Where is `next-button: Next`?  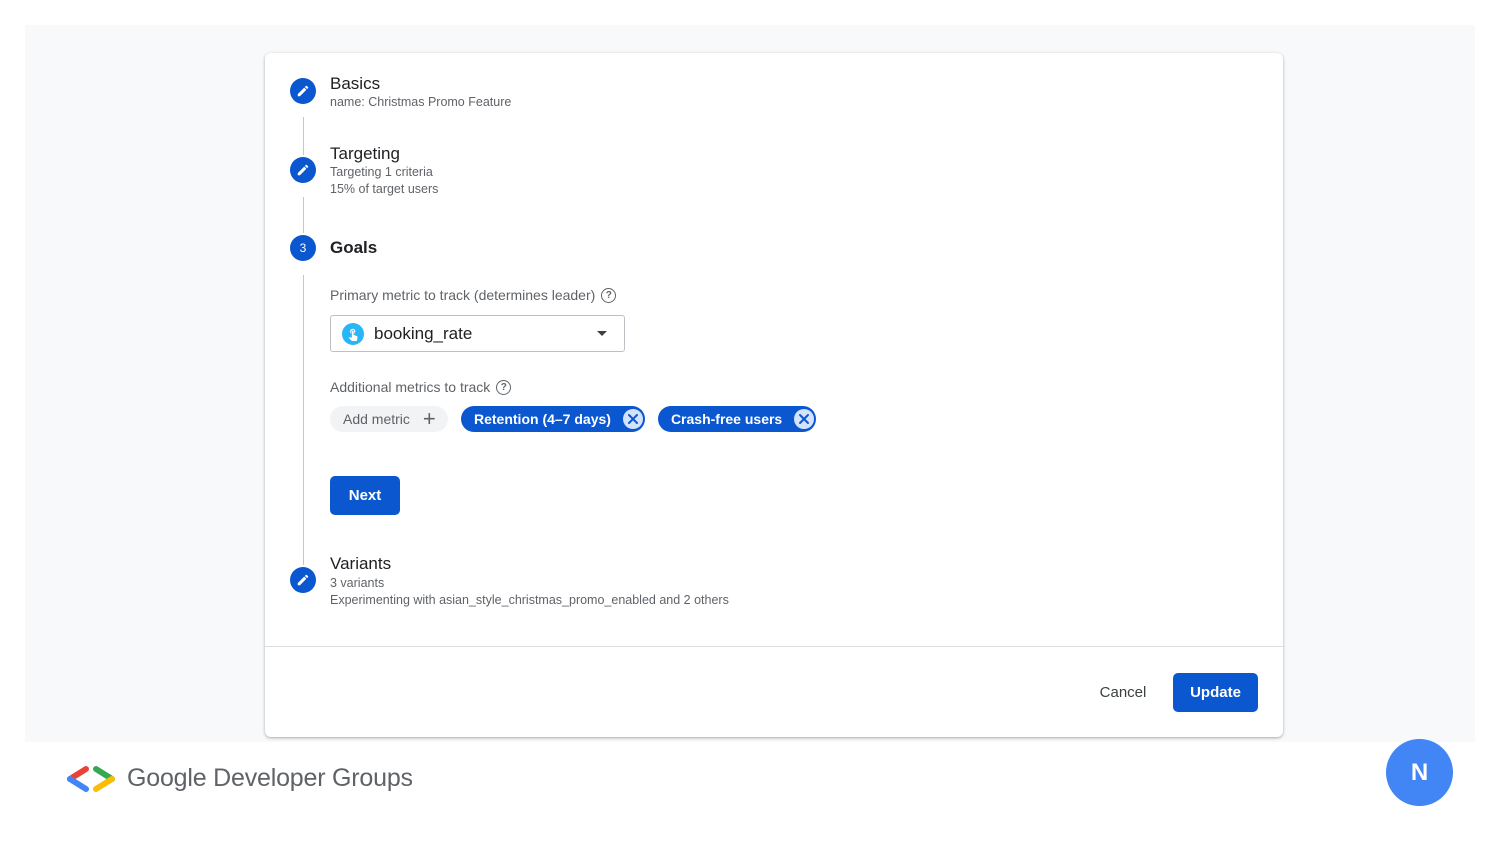 next-button: Next is located at coordinates (365, 495).